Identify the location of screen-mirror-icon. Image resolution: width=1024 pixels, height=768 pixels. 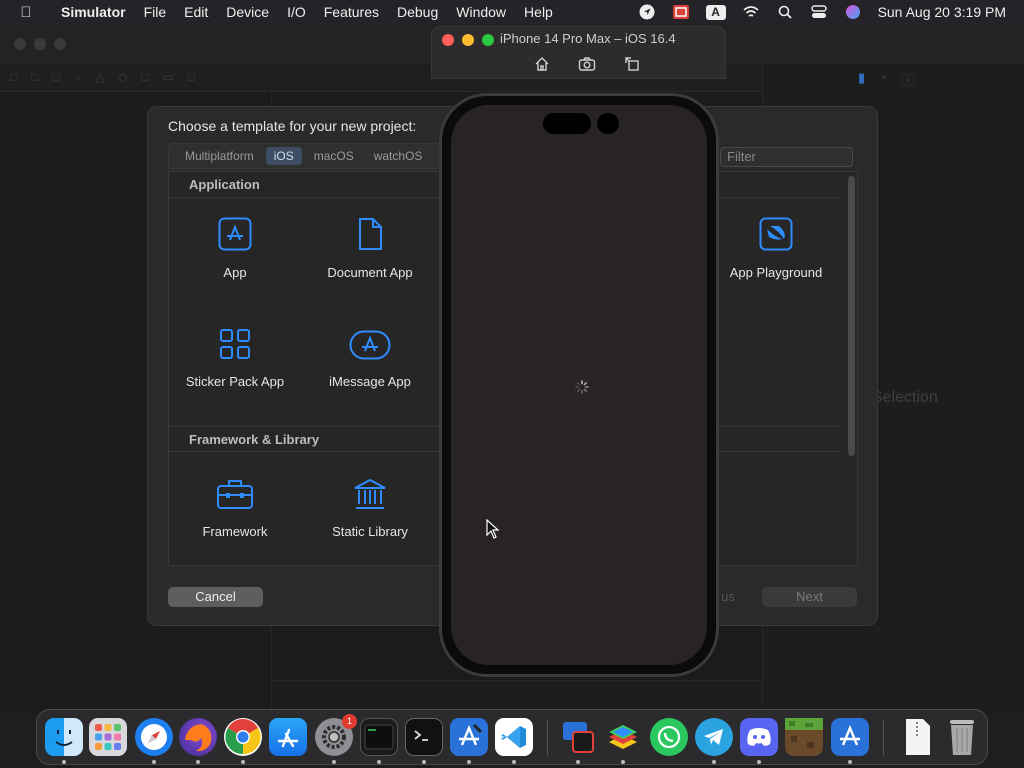
(681, 12).